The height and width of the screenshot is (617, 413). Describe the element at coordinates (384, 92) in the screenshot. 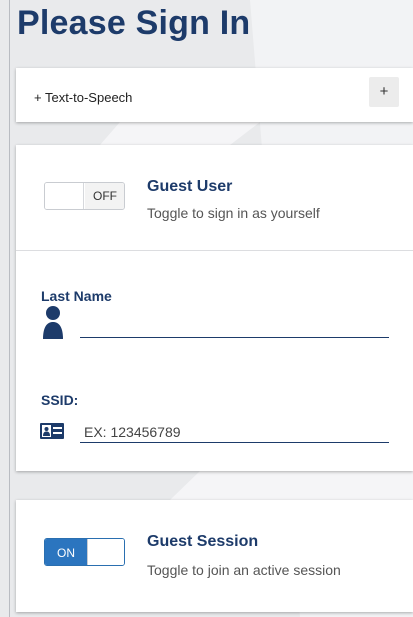

I see `text-to-speech-expand-button: +` at that location.